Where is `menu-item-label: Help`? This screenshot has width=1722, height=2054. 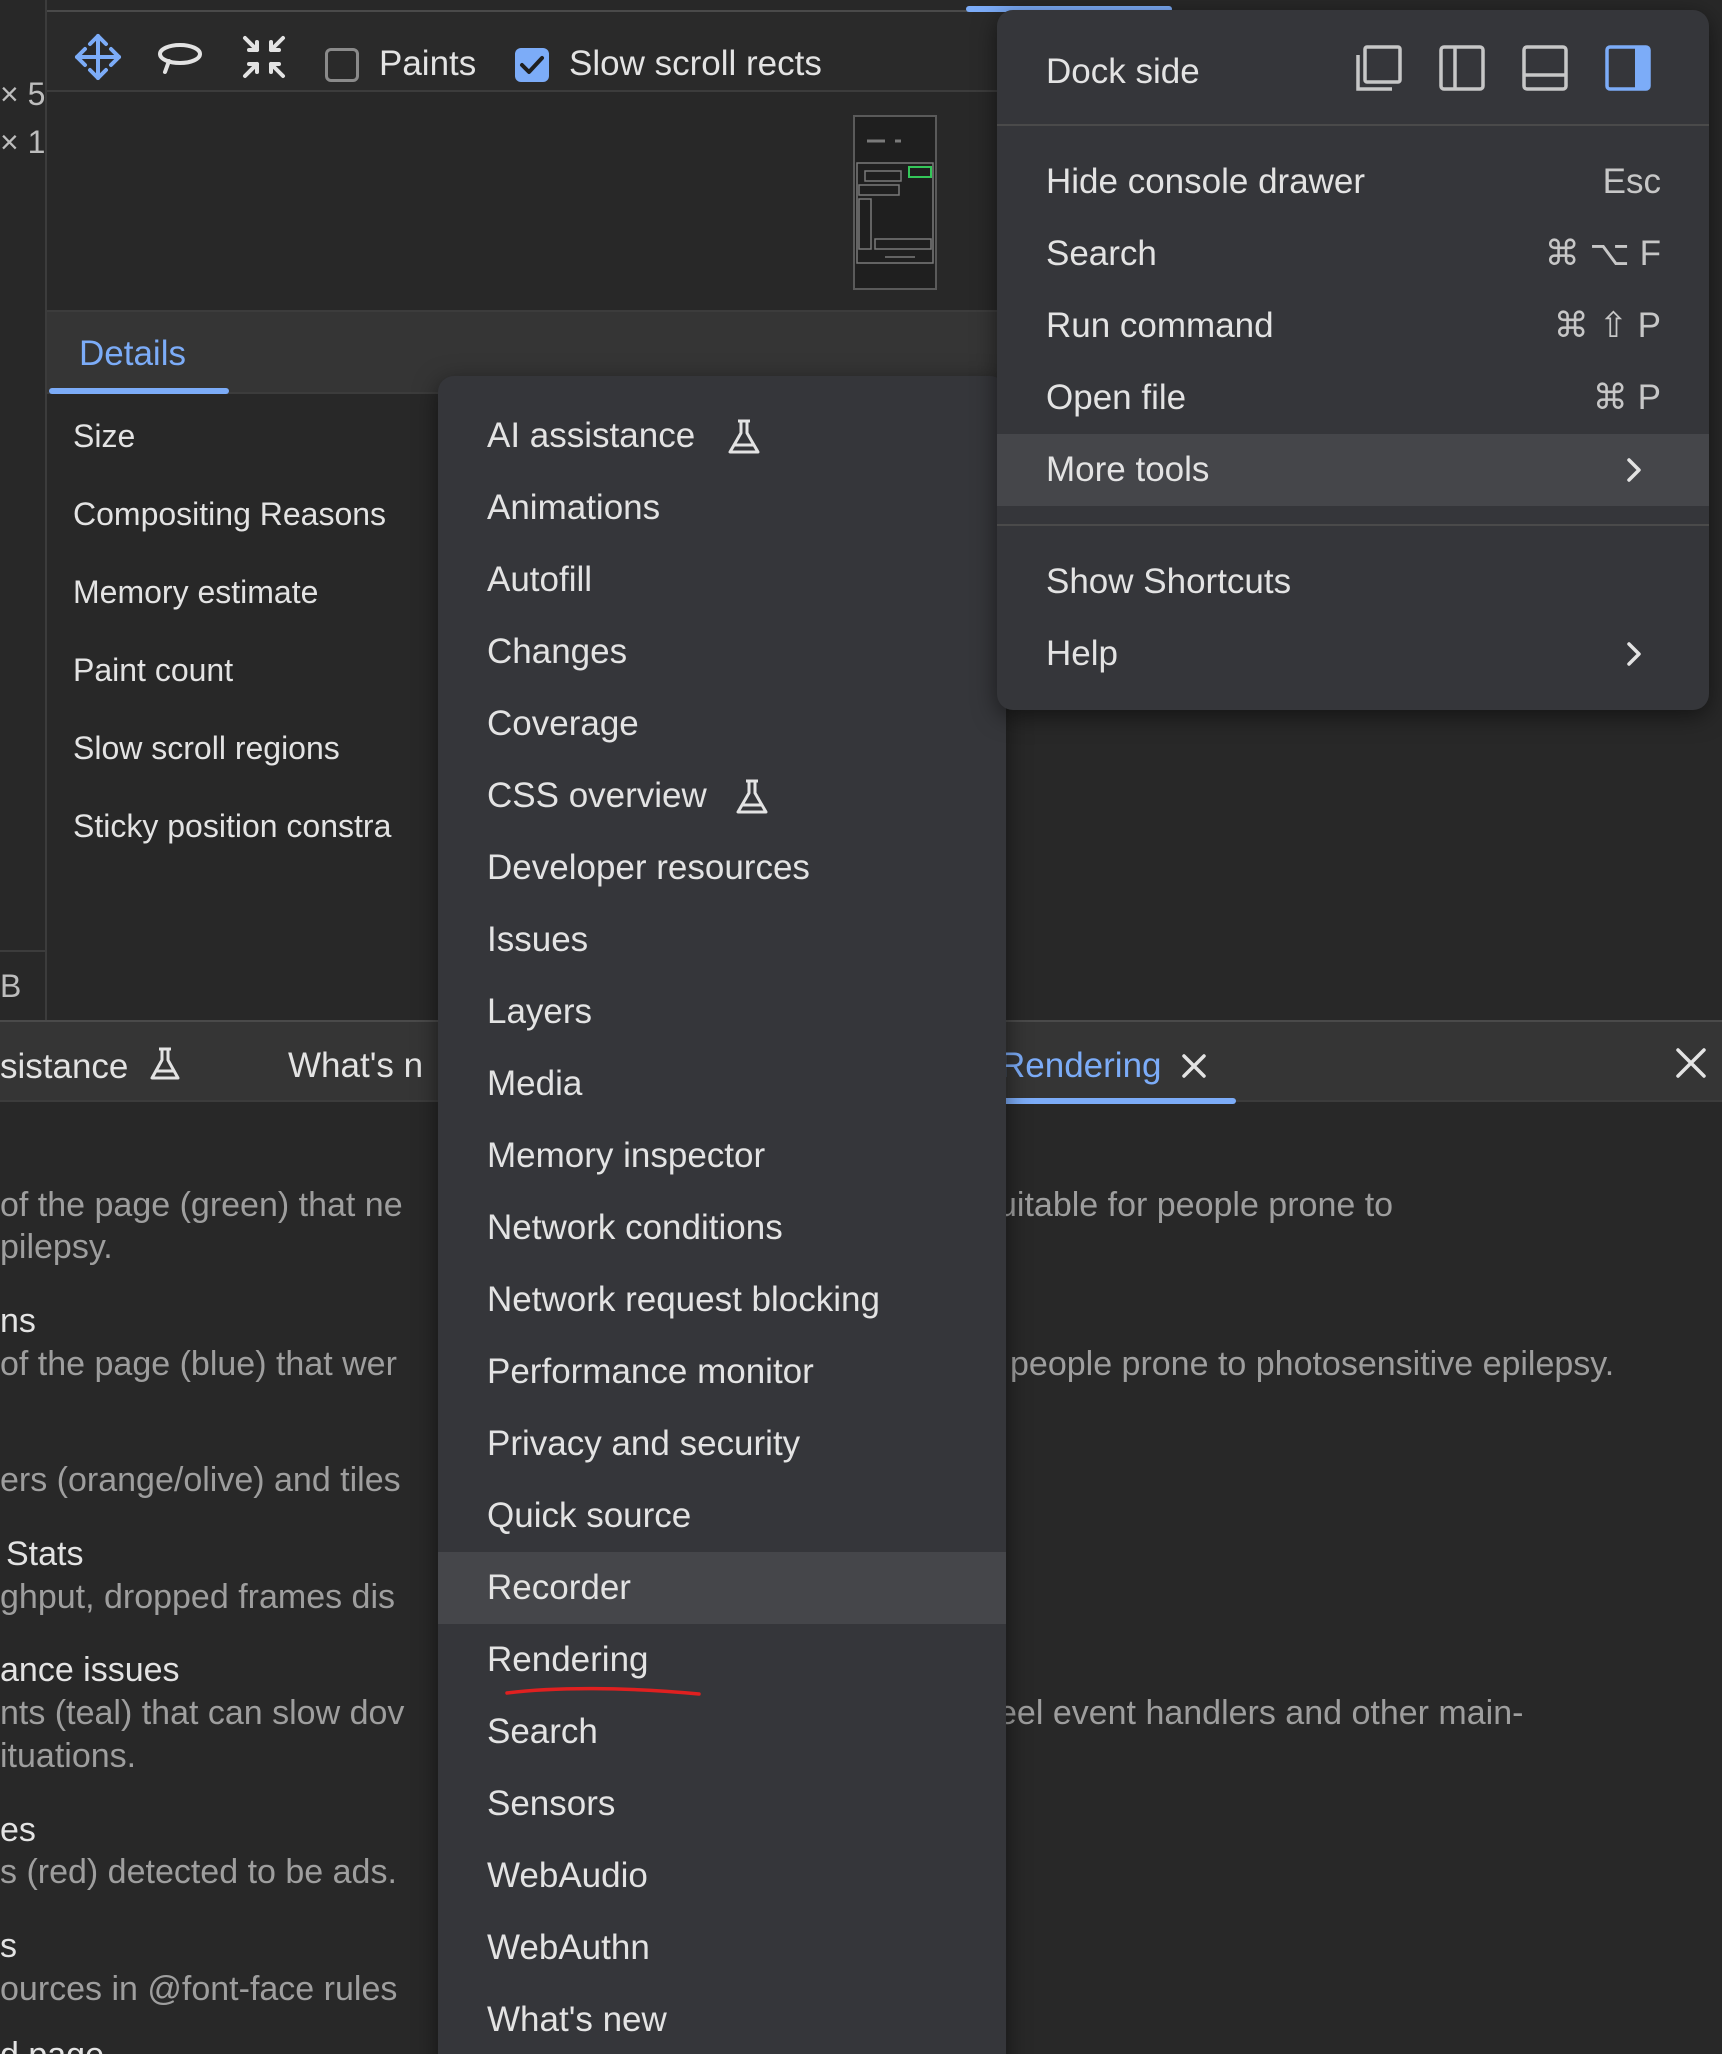 menu-item-label: Help is located at coordinates (1082, 653).